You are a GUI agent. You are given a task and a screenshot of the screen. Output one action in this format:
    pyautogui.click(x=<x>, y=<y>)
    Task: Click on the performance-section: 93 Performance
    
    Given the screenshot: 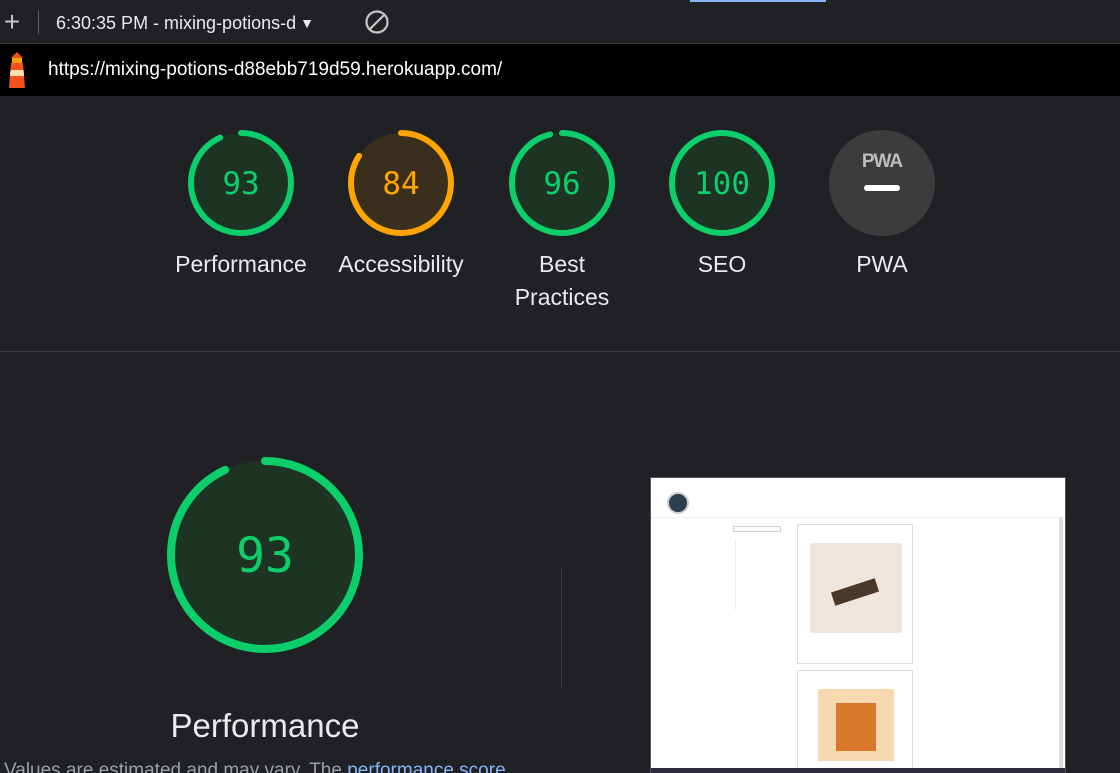 What is the action you would take?
    pyautogui.click(x=265, y=597)
    